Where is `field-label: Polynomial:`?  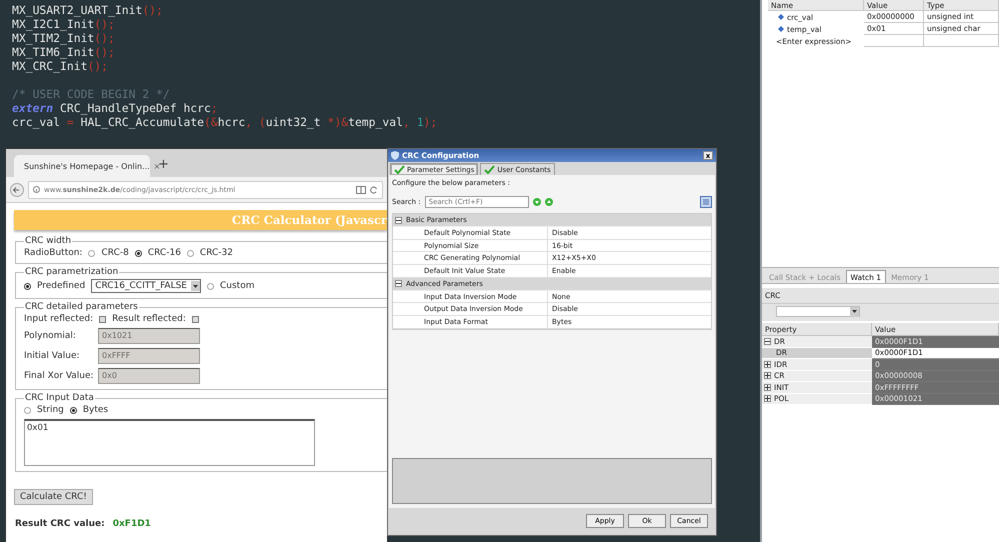
field-label: Polynomial: is located at coordinates (50, 336).